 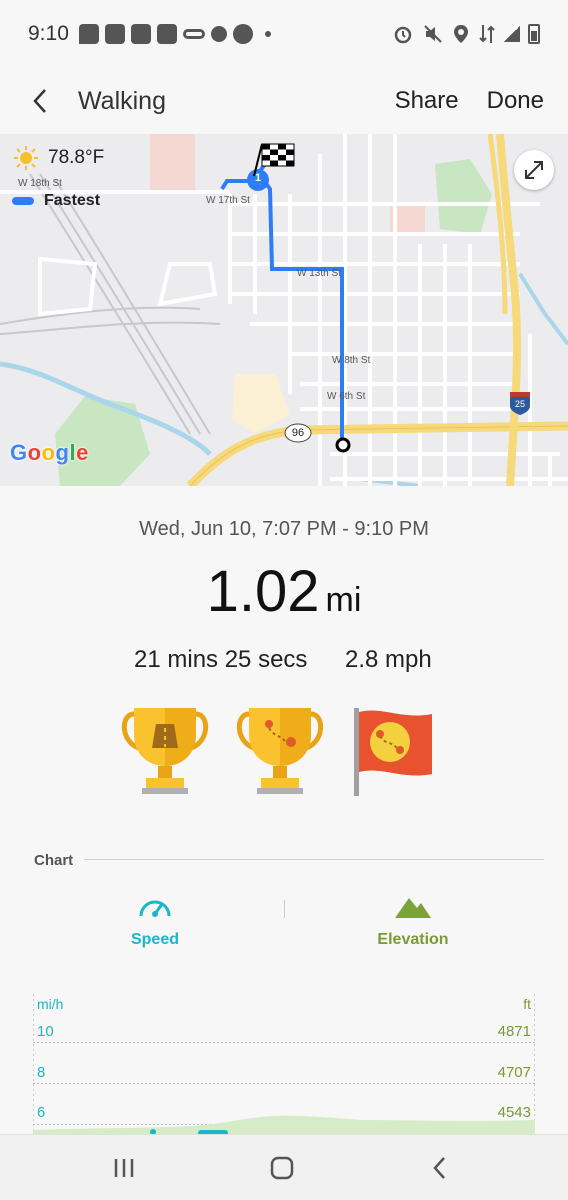 I want to click on voicemail-icon, so click(x=193, y=34).